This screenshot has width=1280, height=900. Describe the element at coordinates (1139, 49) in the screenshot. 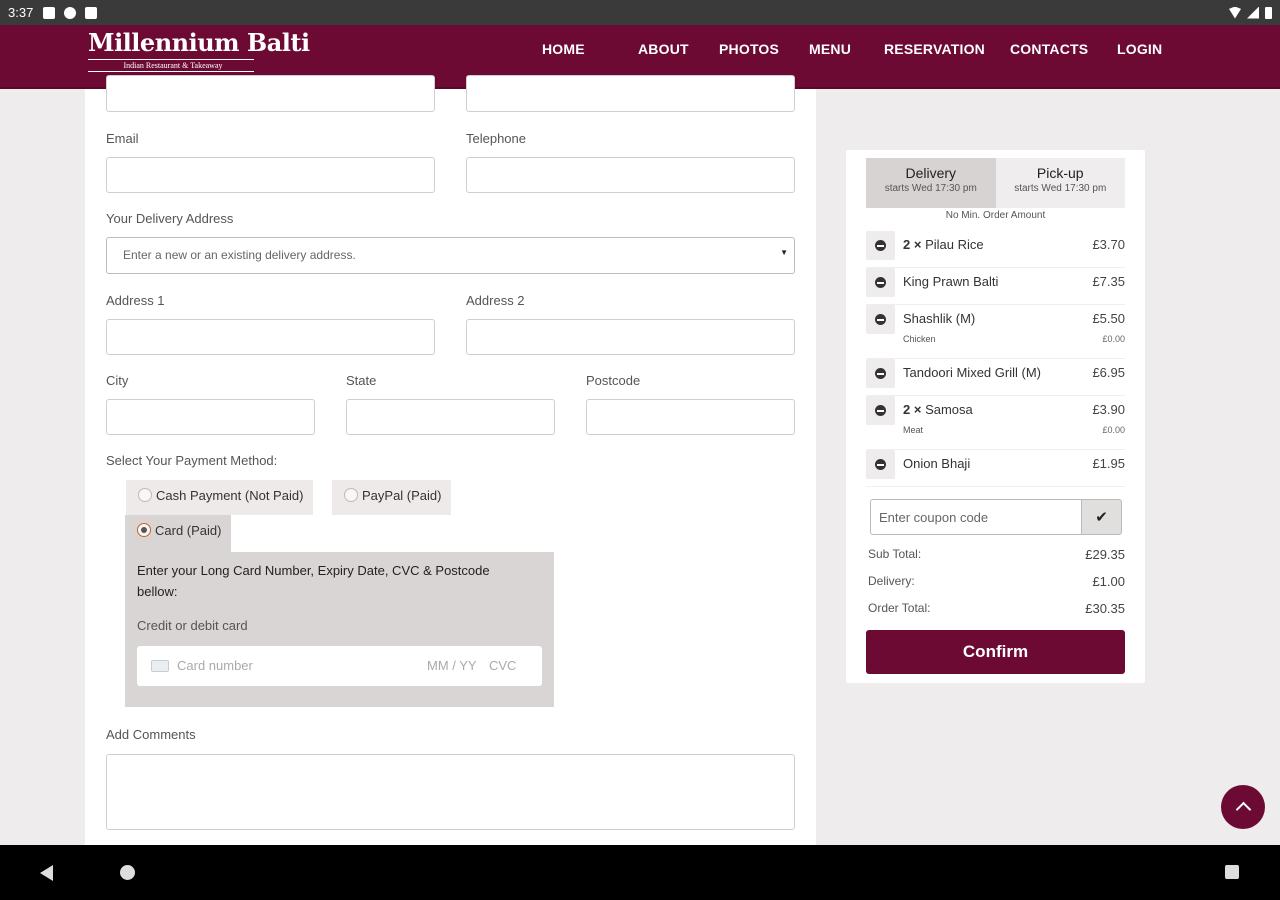

I see `nav-login: LOGIN` at that location.